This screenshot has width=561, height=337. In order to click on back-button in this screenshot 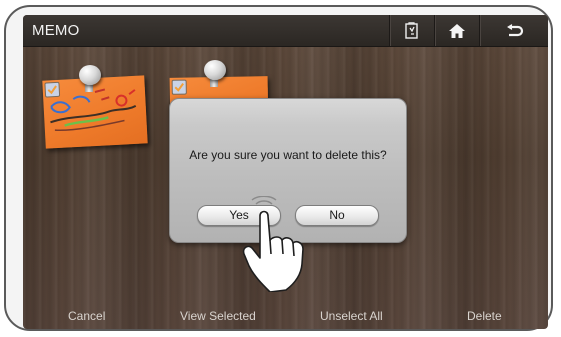, I will do `click(513, 30)`.